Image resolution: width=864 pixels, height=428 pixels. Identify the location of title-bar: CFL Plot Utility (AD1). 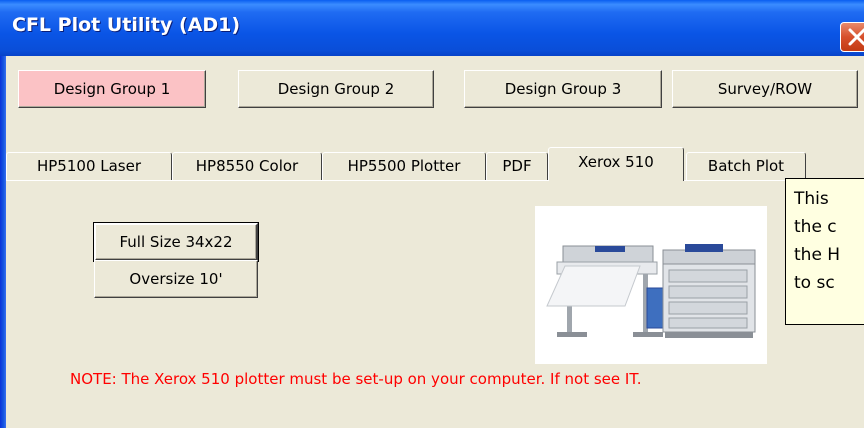
(432, 28).